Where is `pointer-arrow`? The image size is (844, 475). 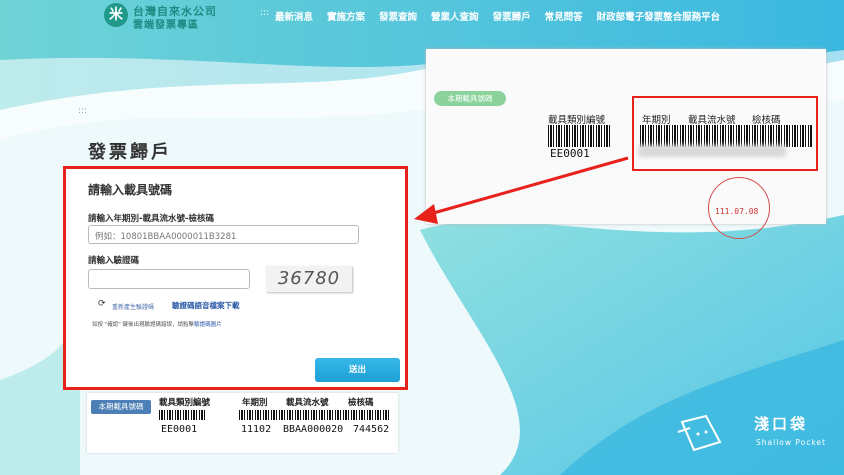
pointer-arrow is located at coordinates (521, 190).